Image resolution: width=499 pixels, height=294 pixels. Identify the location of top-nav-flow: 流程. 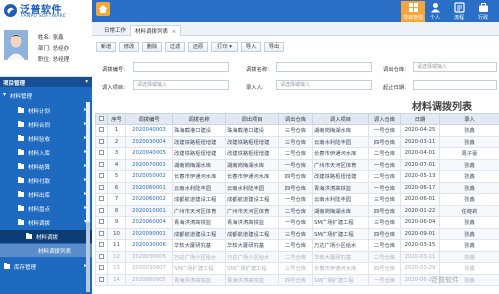
(459, 11).